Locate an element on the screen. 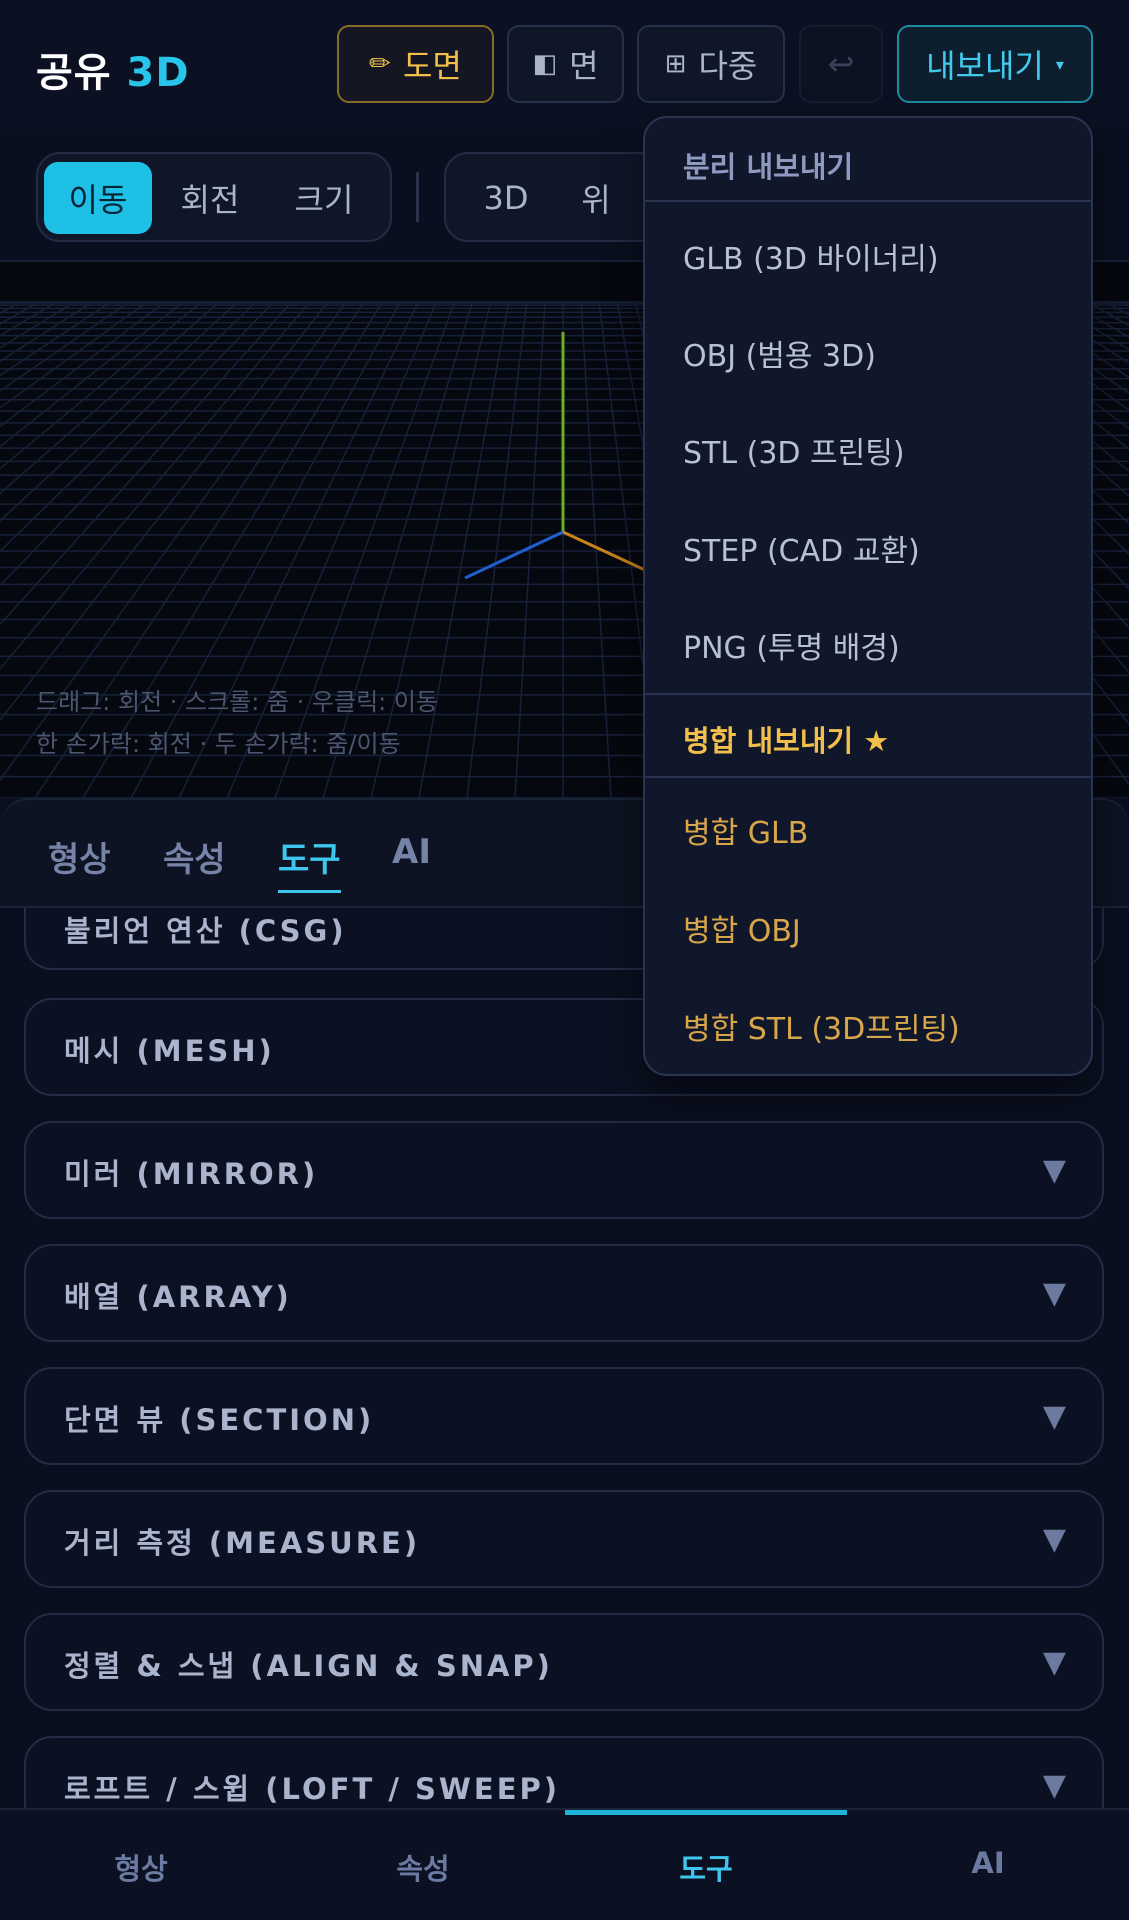 The image size is (1129, 1920). section-align-snap: 정렬 & 스냅 (ALIGN & SNAP) ▼ is located at coordinates (564, 1662).